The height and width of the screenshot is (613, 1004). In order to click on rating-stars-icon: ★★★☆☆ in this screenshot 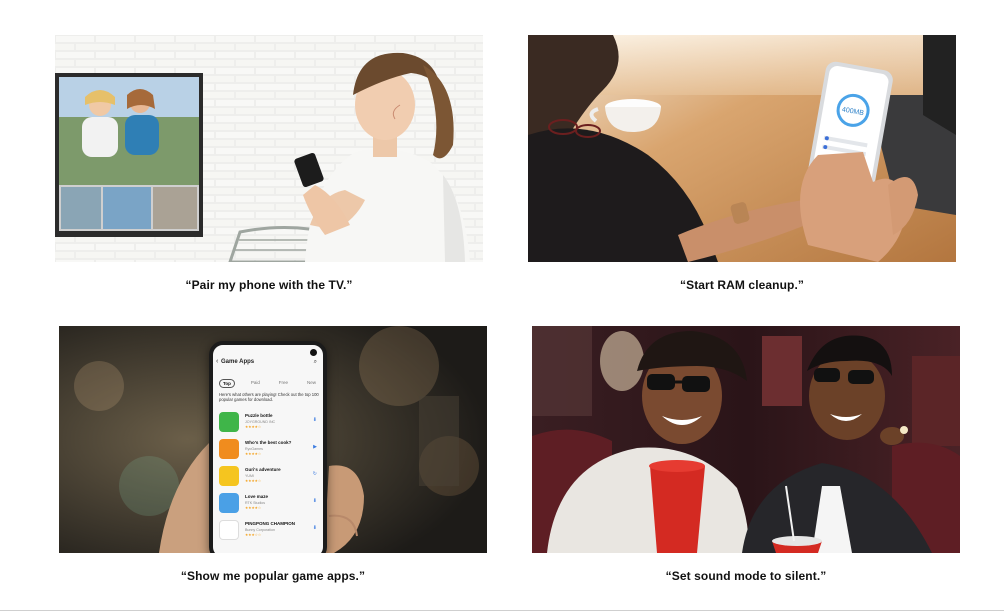, I will do `click(253, 535)`.